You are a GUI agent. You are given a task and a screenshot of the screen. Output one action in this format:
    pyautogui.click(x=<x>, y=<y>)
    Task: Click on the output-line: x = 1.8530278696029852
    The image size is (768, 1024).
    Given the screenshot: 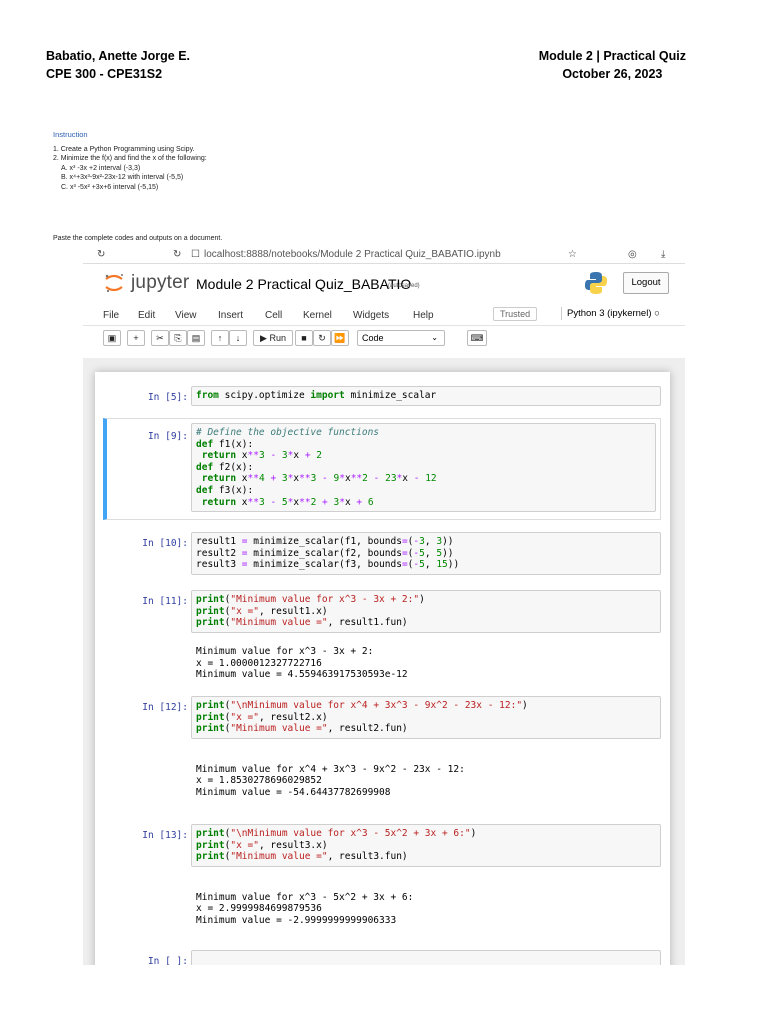 What is the action you would take?
    pyautogui.click(x=259, y=781)
    